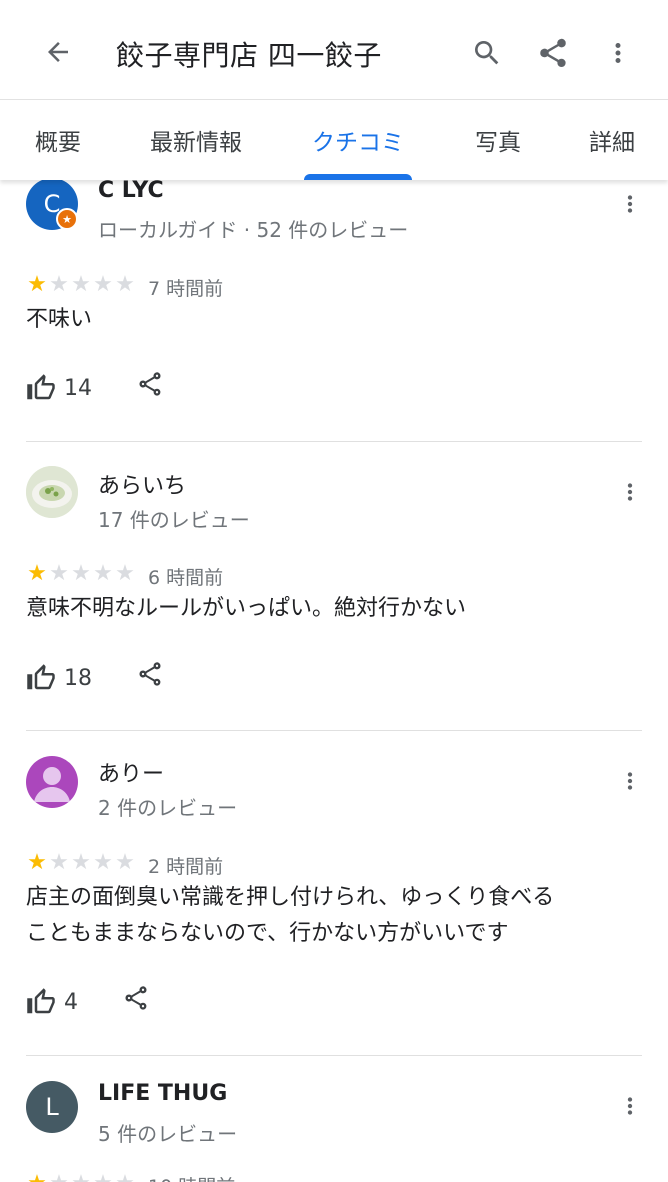 The height and width of the screenshot is (1182, 668). I want to click on page-title: 餃子専門店 四一餃子, so click(249, 55).